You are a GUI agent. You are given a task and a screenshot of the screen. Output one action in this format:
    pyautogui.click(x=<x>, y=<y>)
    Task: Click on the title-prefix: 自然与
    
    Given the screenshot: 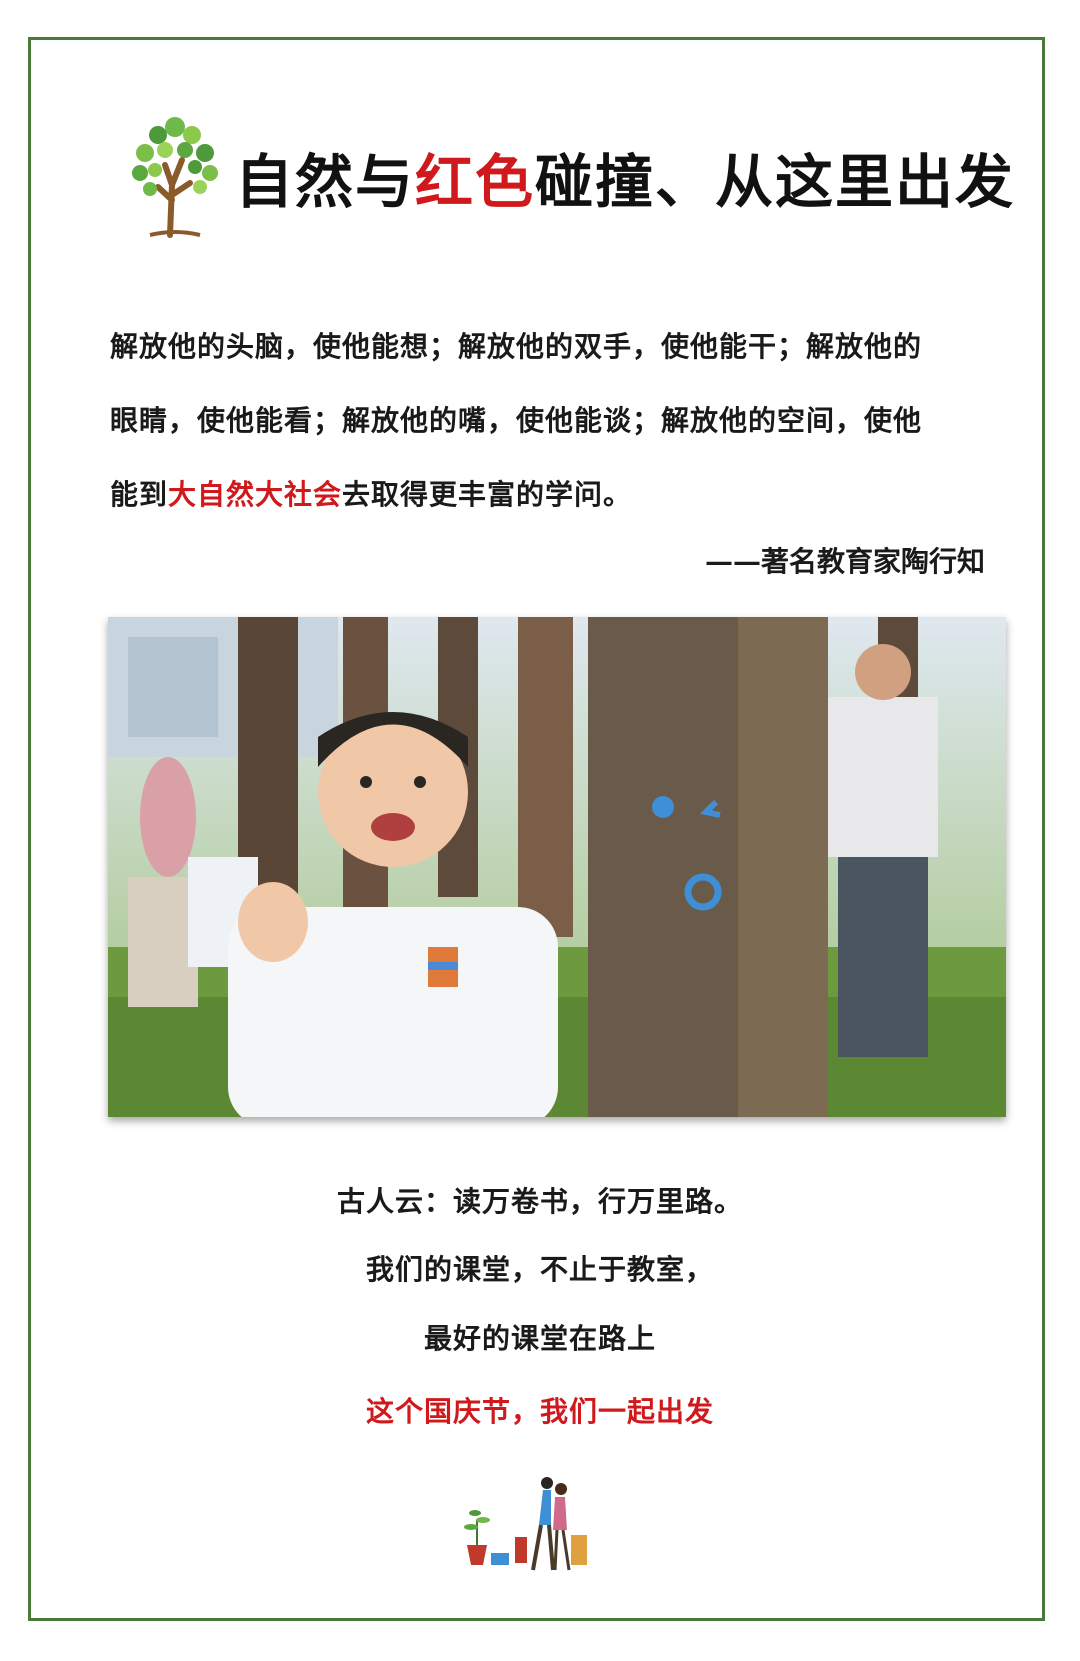 What is the action you would take?
    pyautogui.click(x=325, y=182)
    